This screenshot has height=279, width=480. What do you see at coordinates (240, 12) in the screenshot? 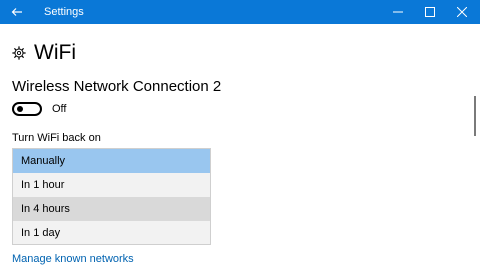
I see `title-bar: Settings` at bounding box center [240, 12].